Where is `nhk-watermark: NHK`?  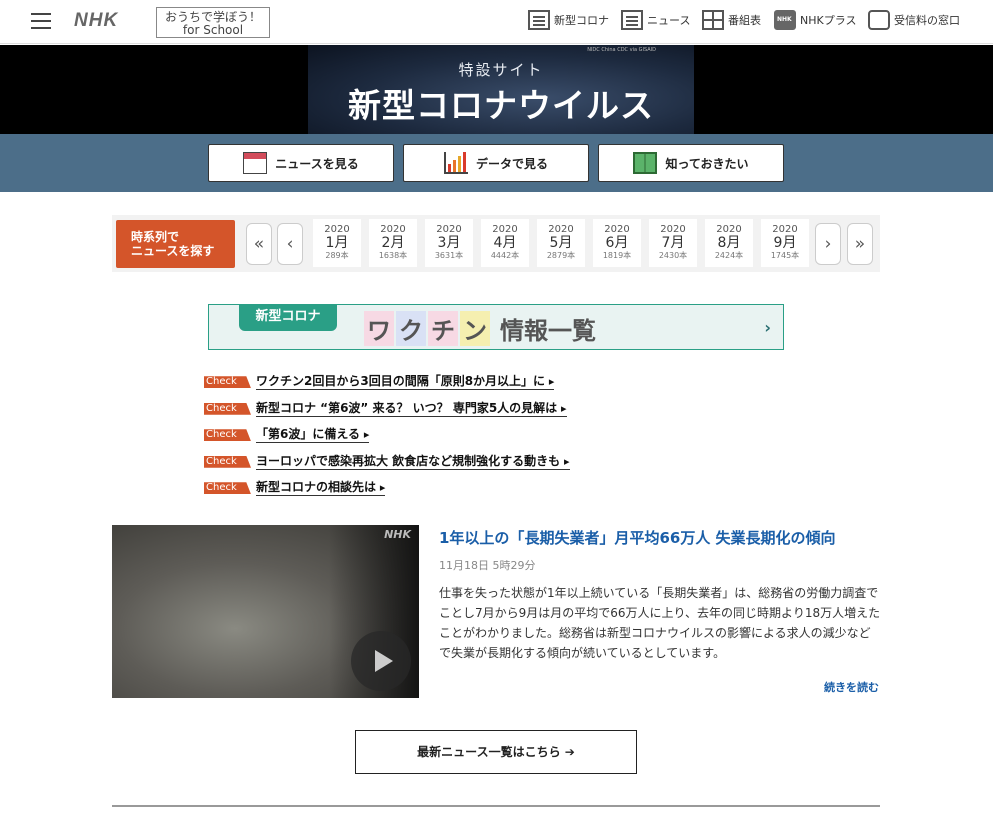
nhk-watermark: NHK is located at coordinates (397, 534).